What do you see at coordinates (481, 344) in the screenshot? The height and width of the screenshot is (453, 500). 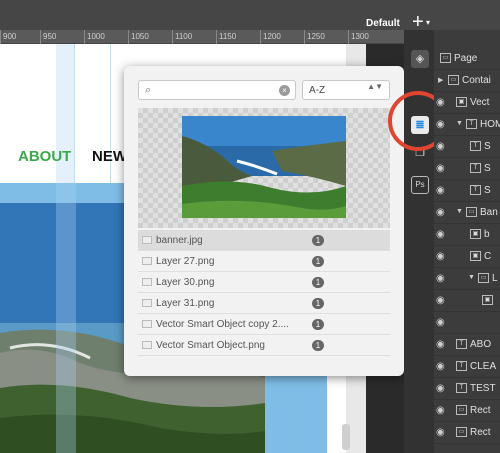 I see `layer-label: ABO` at bounding box center [481, 344].